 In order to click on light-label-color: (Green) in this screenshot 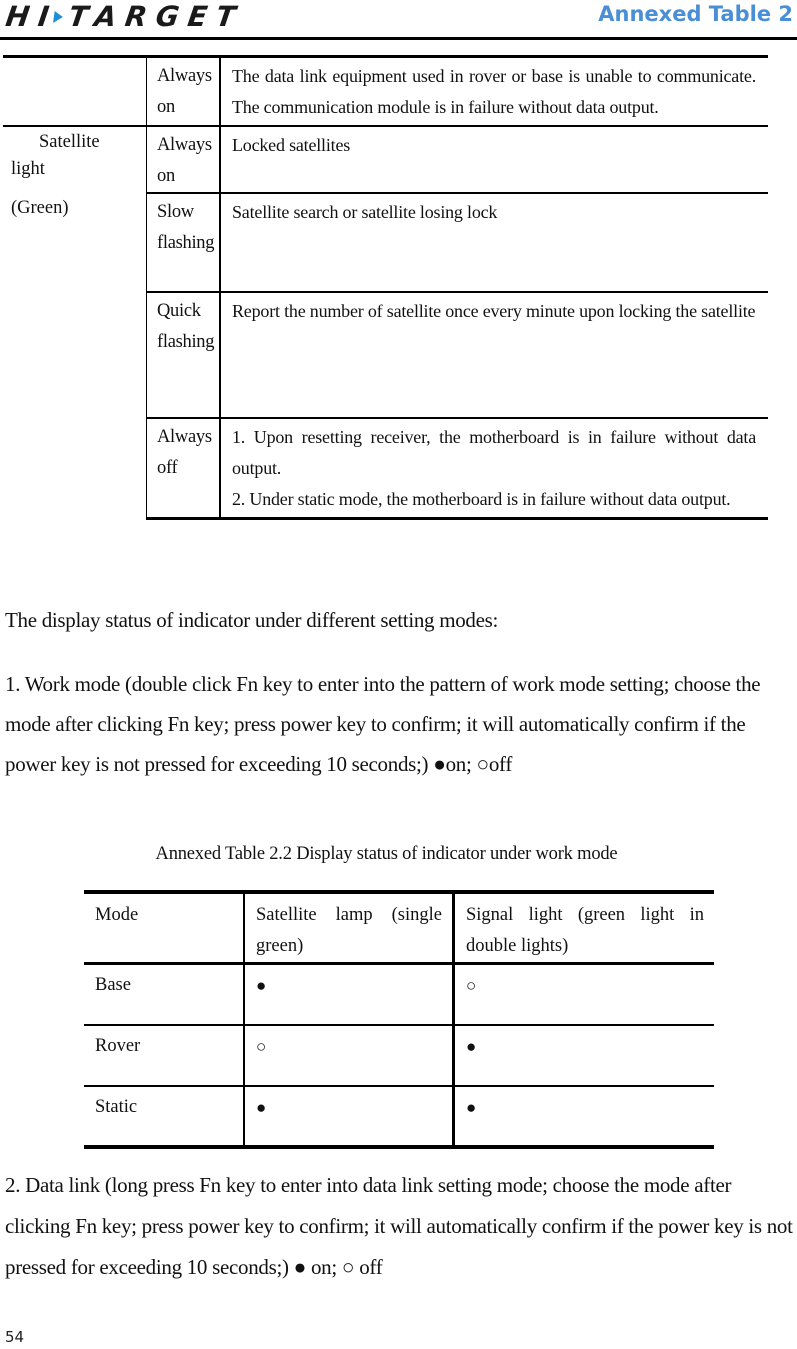, I will do `click(40, 208)`.